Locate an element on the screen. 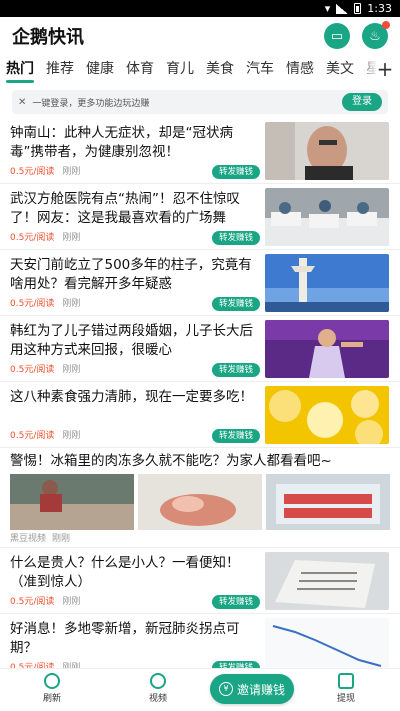 Image resolution: width=400 pixels, height=711 pixels. status-time: 1:33 is located at coordinates (379, 8).